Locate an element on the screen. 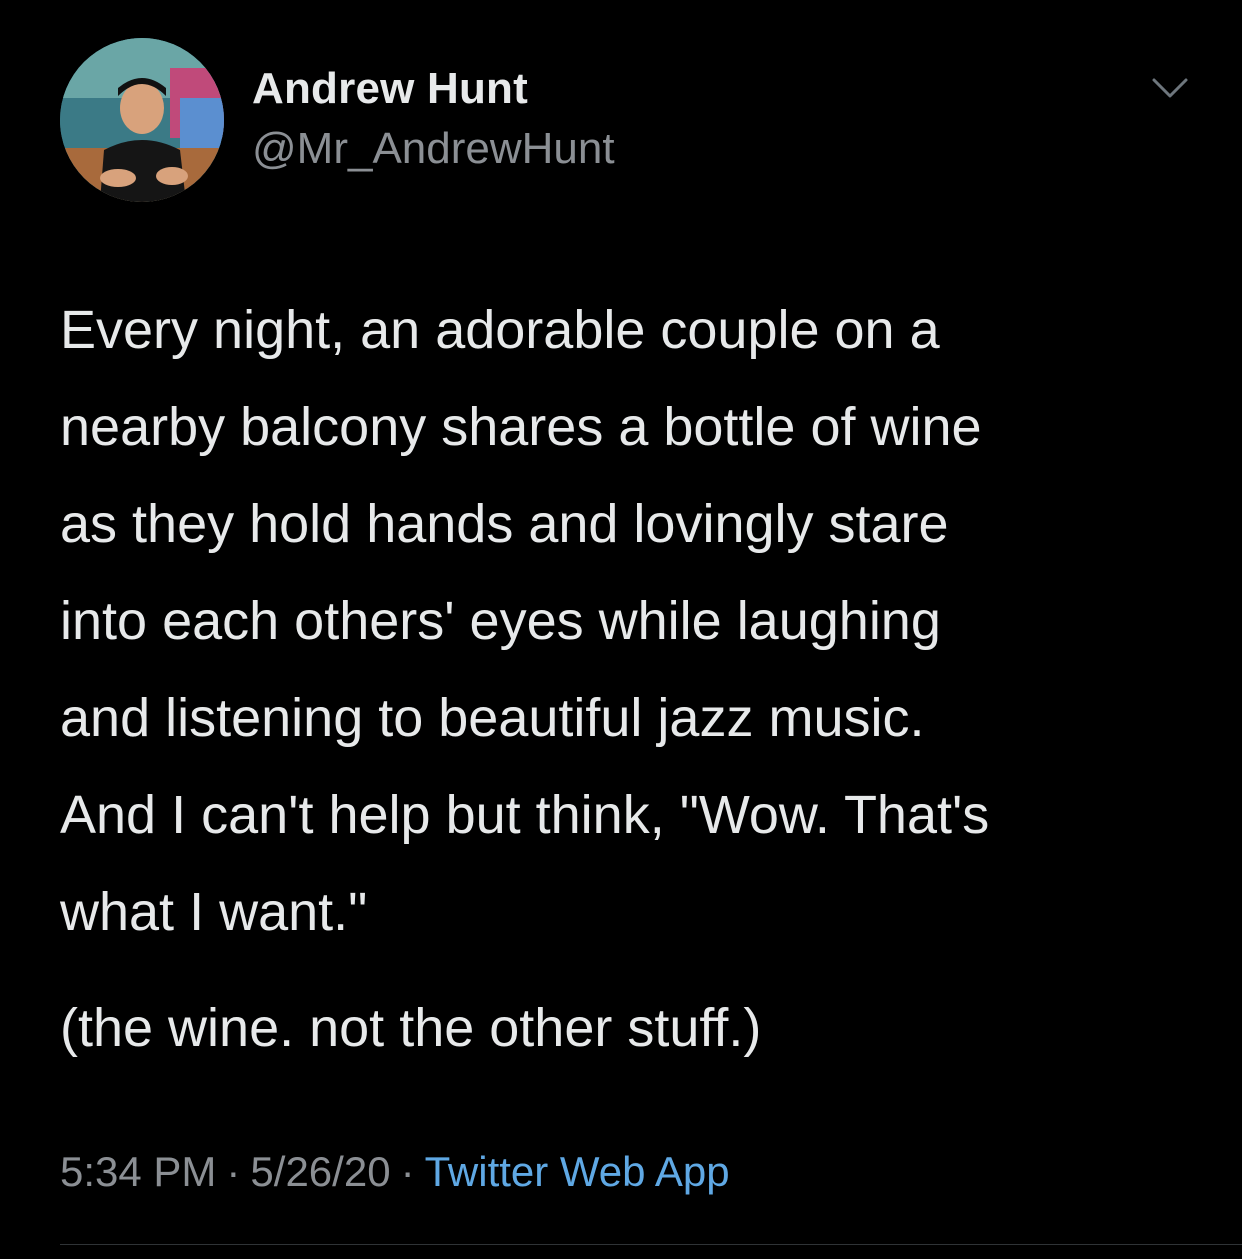 The width and height of the screenshot is (1242, 1259). avatar-photo-icon is located at coordinates (142, 120).